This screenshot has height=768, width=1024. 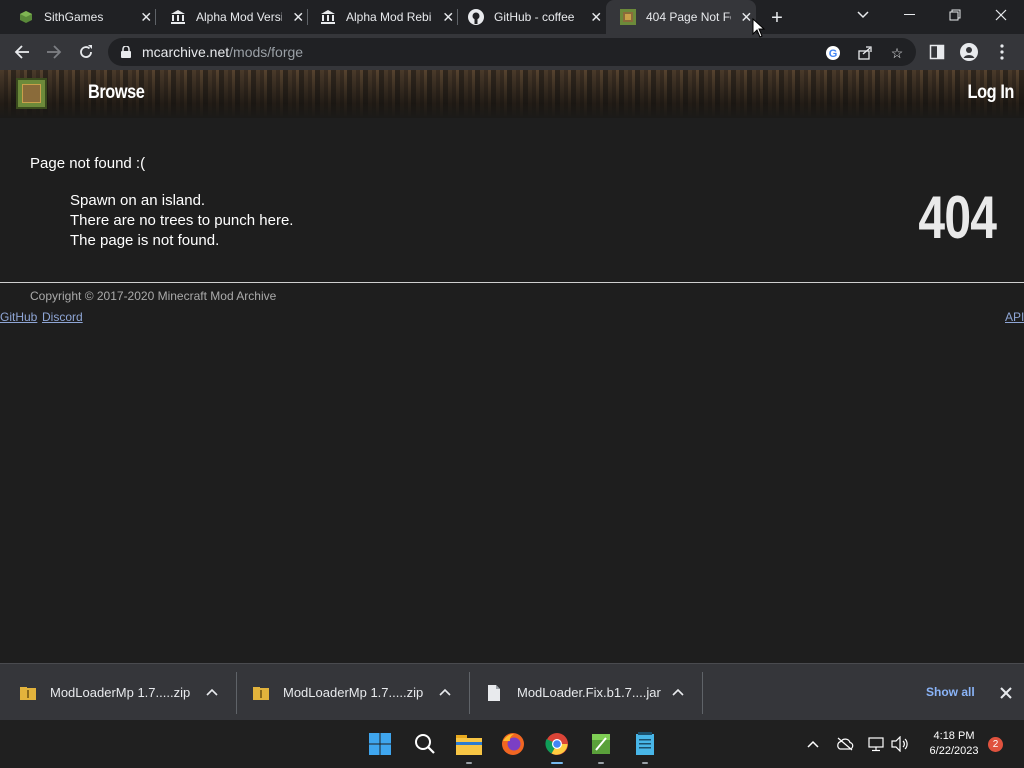 I want to click on tab-404-page: 404 Page Not Found ✕, so click(x=681, y=17).